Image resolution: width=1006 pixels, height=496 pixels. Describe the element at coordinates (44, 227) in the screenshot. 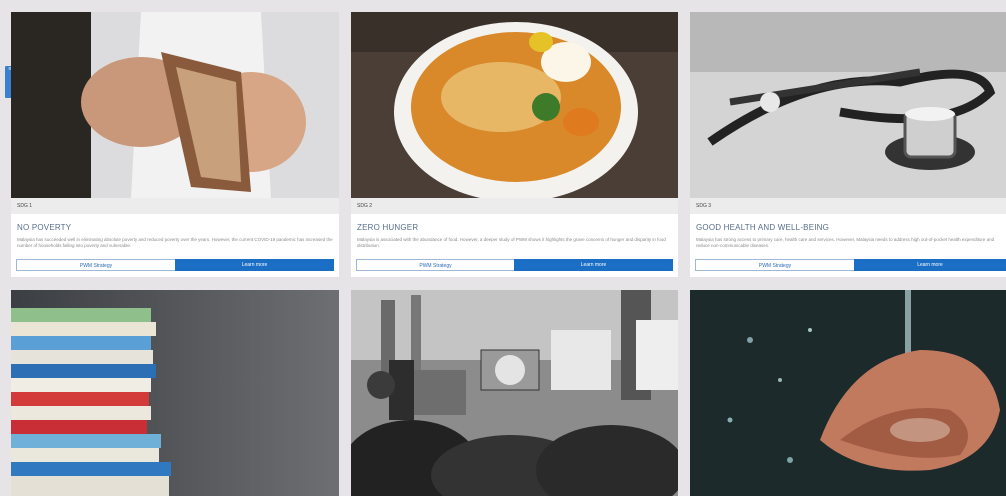

I see `card-title: NO POVERTY` at that location.